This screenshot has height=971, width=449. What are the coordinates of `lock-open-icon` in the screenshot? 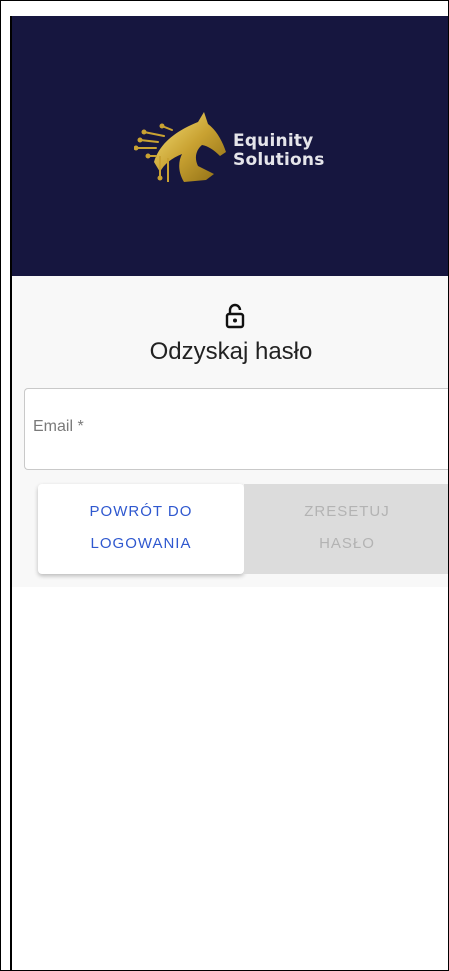 It's located at (235, 316).